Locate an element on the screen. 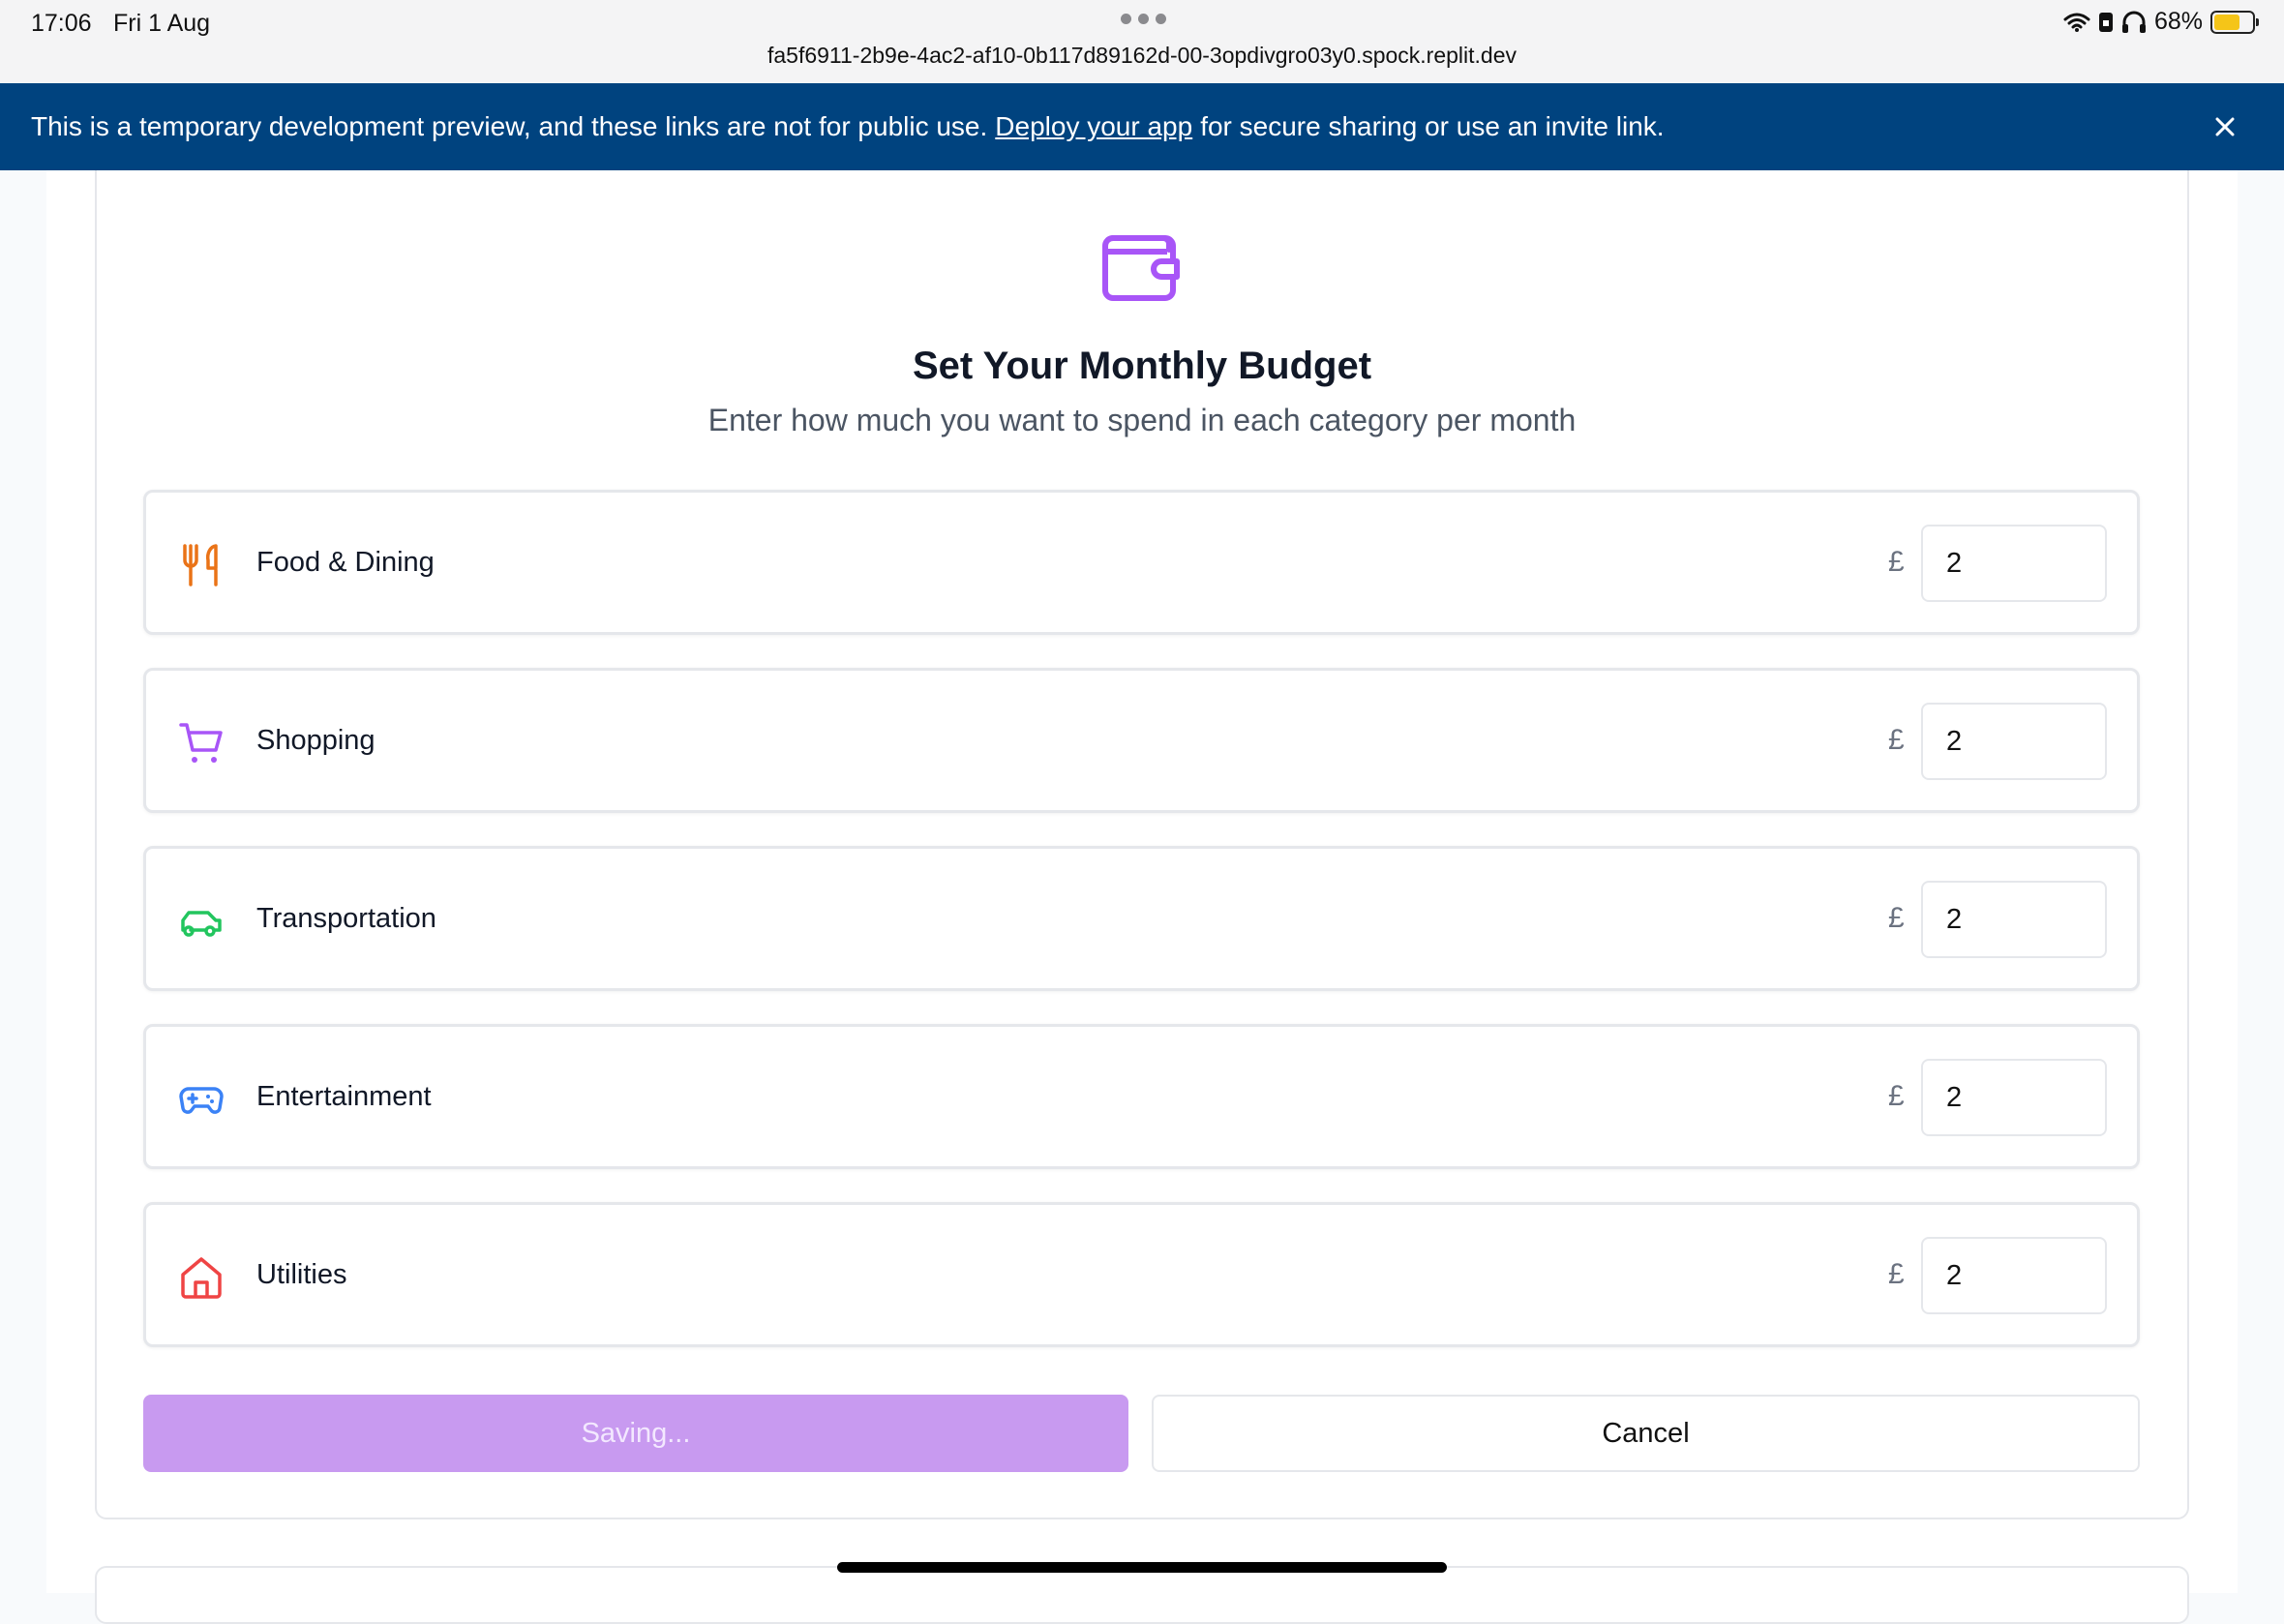  wallet-icon is located at coordinates (1141, 268).